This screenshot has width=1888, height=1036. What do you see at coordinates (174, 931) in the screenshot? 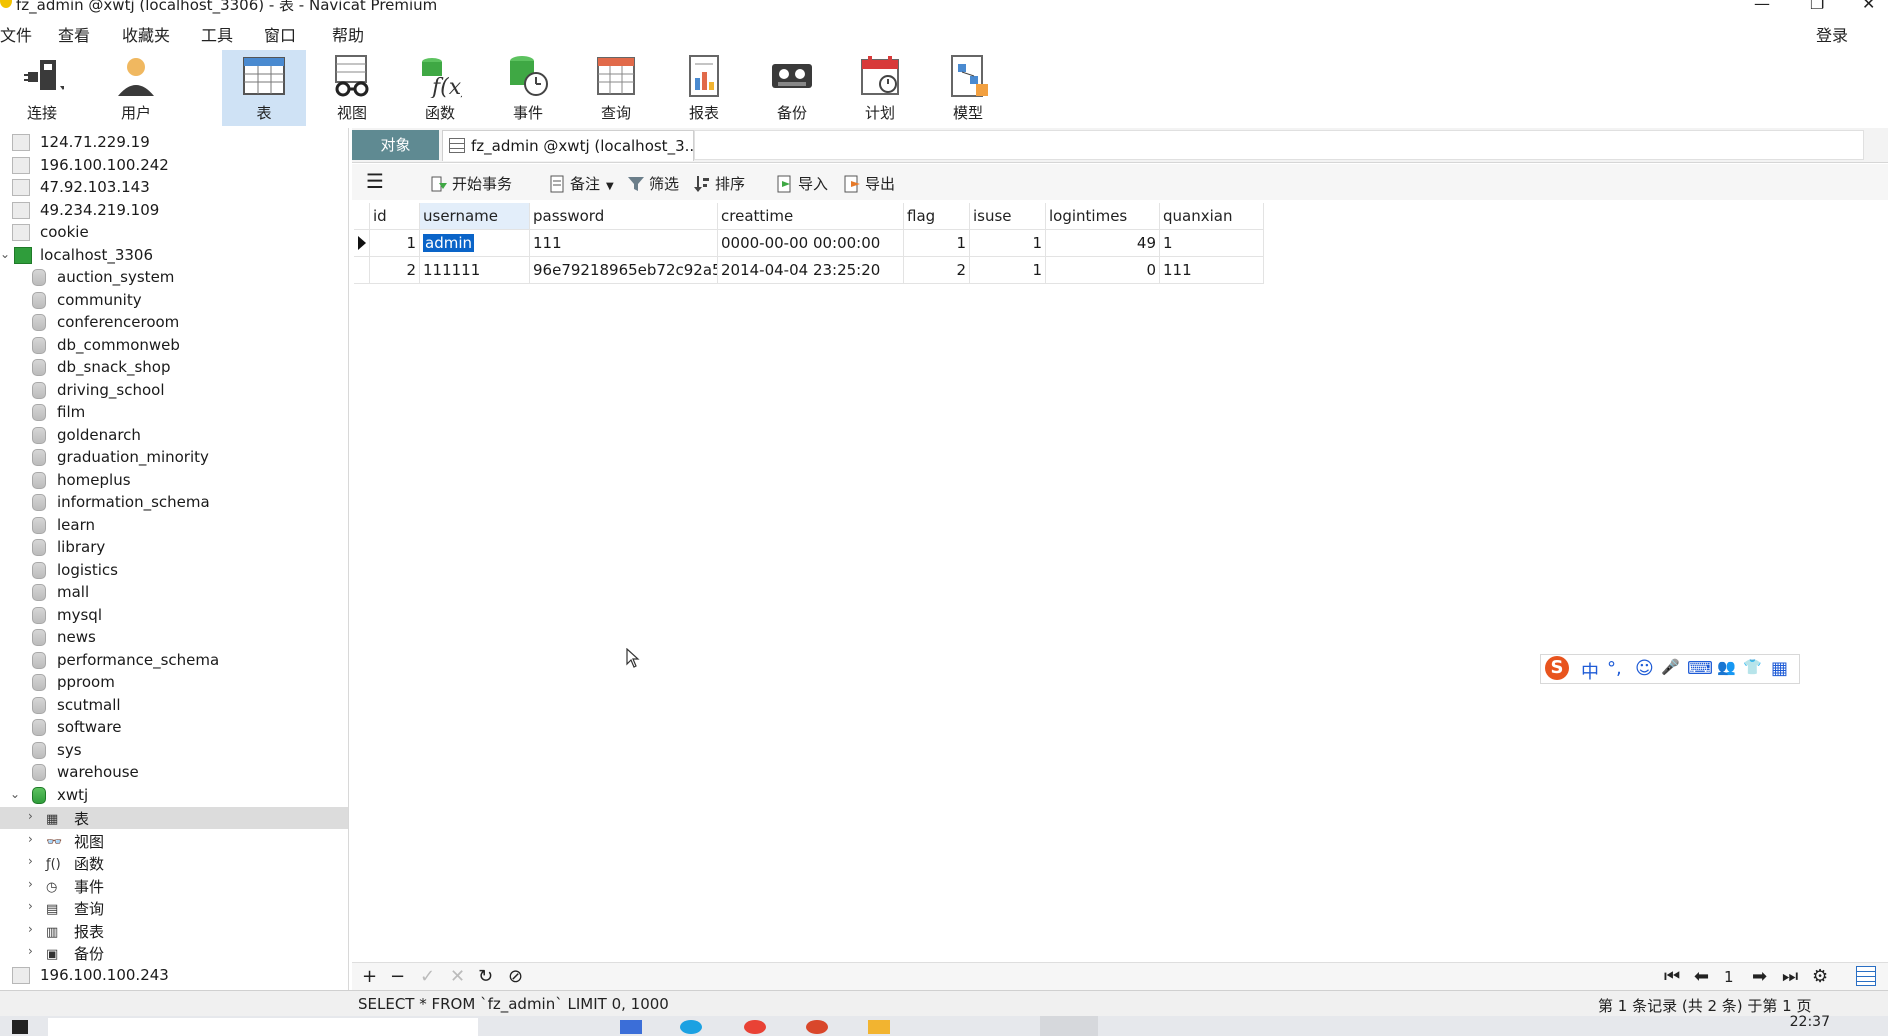
I see `xwtj-node-report: › ▥ 报表` at bounding box center [174, 931].